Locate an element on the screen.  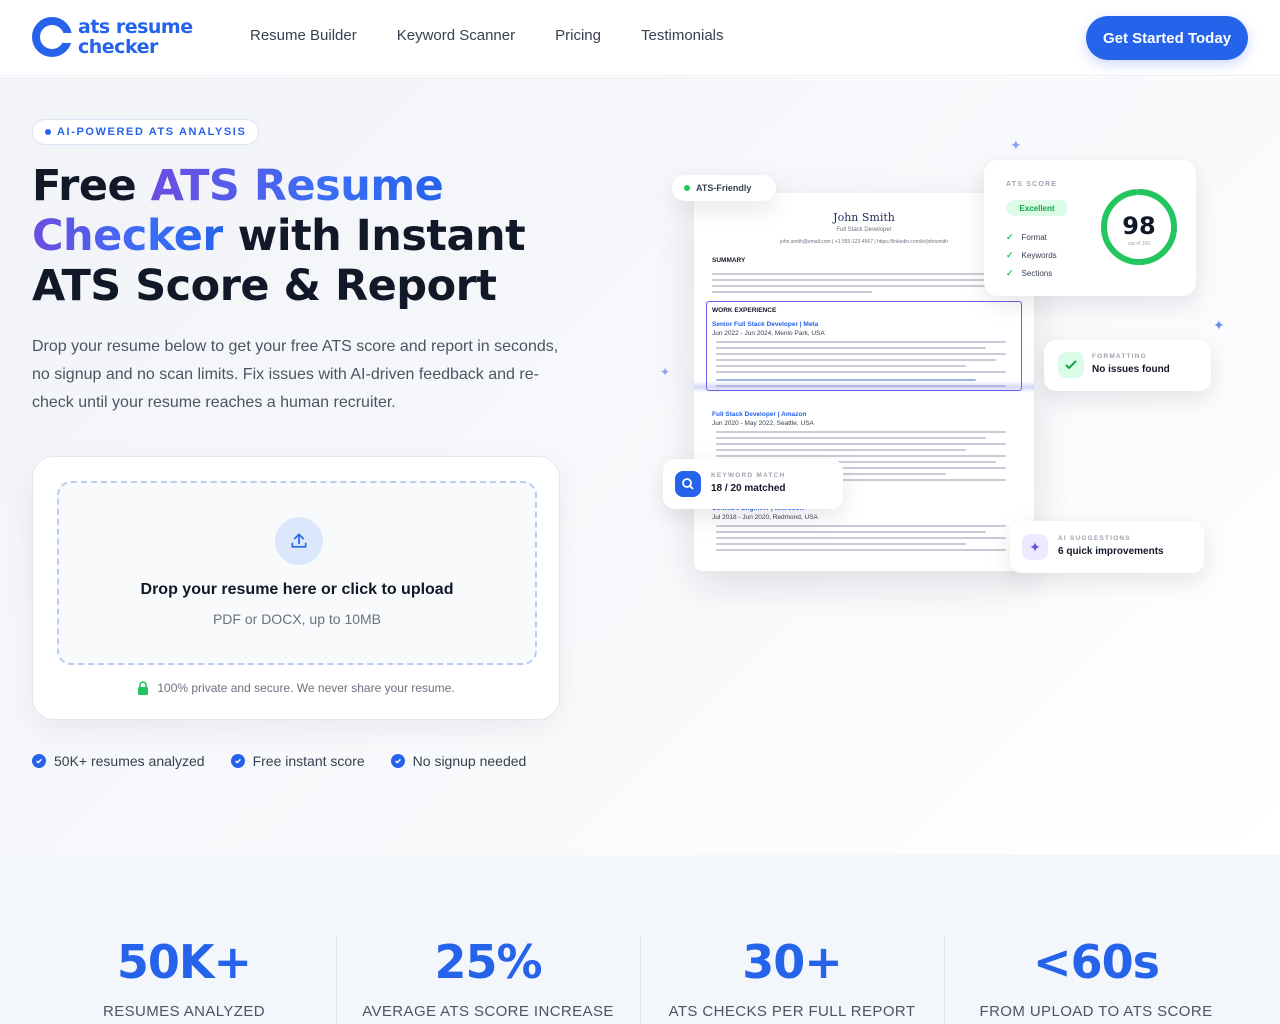
nav-link-pricing: Pricing is located at coordinates (578, 35).